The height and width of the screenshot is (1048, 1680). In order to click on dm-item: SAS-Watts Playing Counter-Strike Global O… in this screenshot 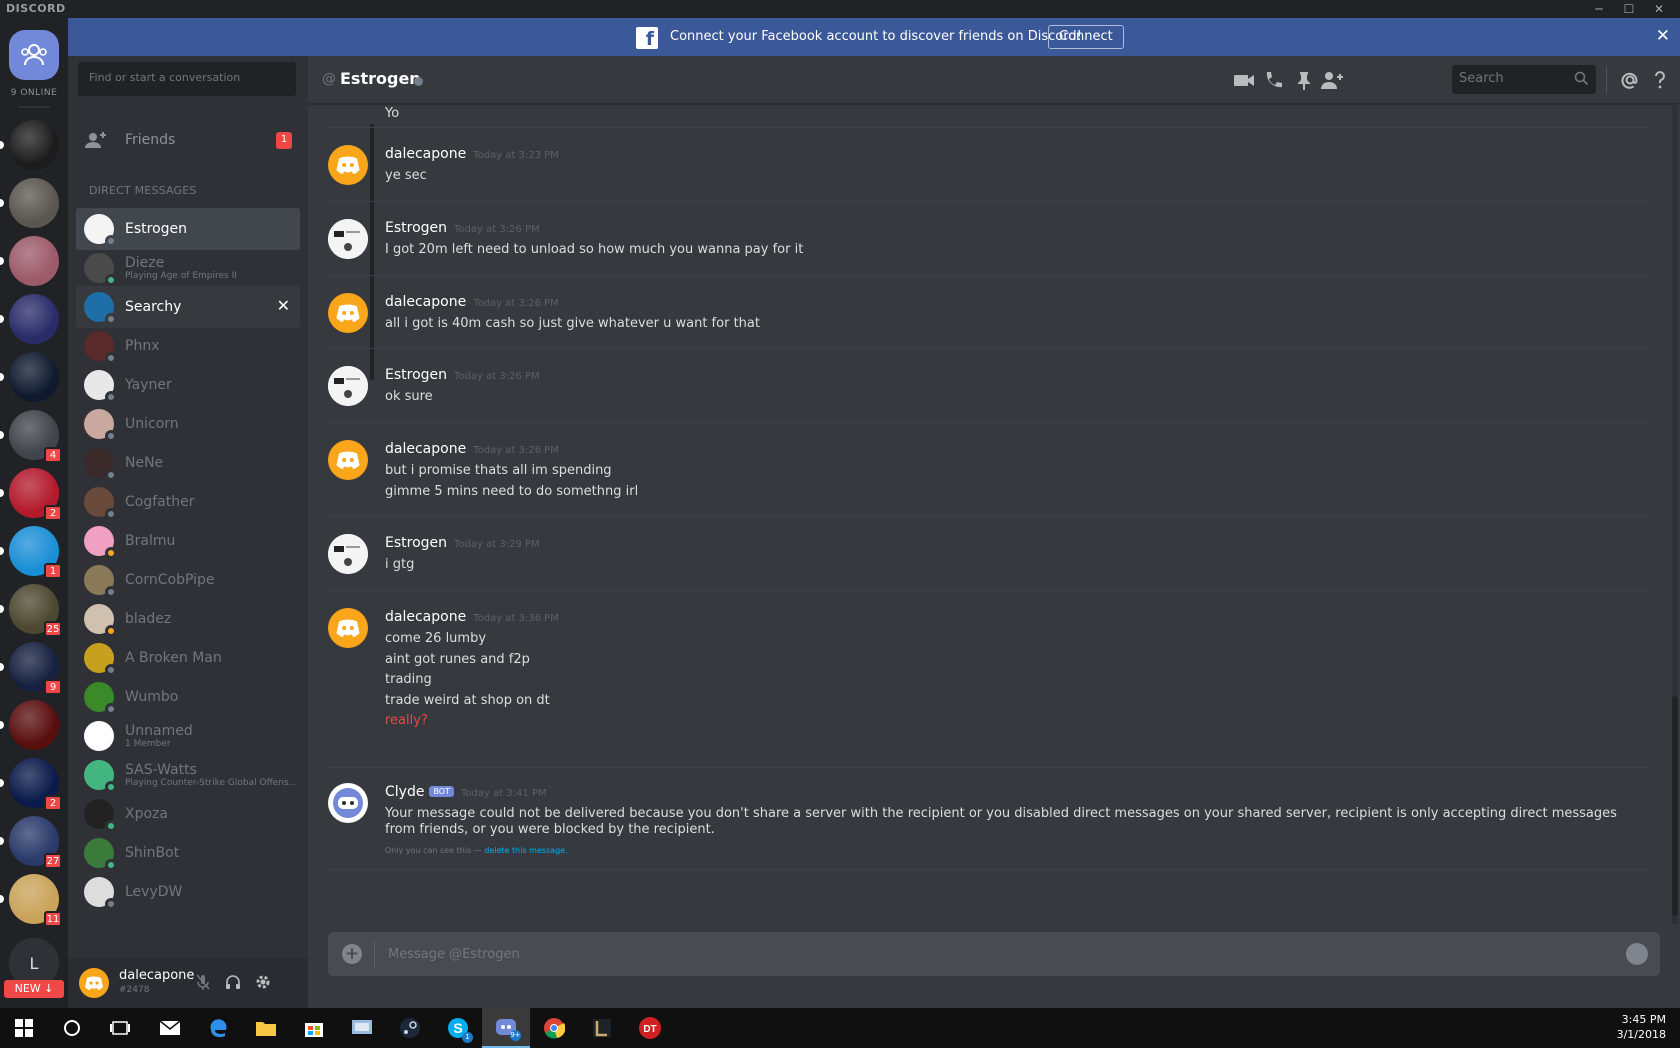, I will do `click(188, 775)`.